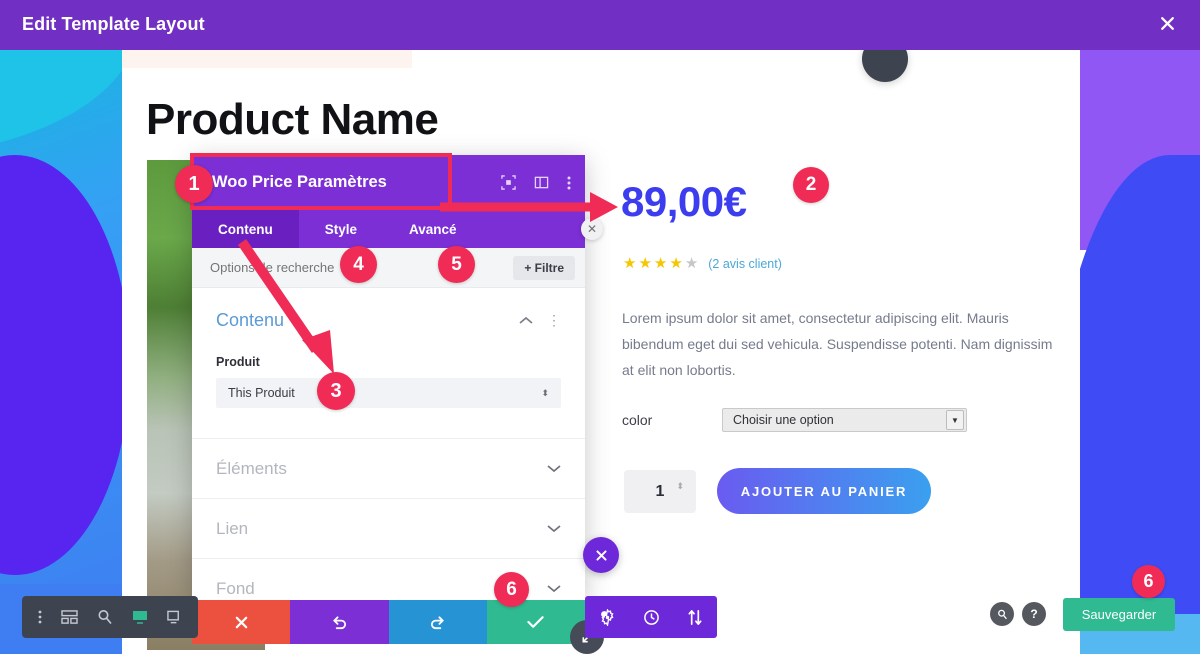 This screenshot has width=1200, height=654. Describe the element at coordinates (1148, 581) in the screenshot. I see `annotation-badge-6-sauvegarder: 6` at that location.